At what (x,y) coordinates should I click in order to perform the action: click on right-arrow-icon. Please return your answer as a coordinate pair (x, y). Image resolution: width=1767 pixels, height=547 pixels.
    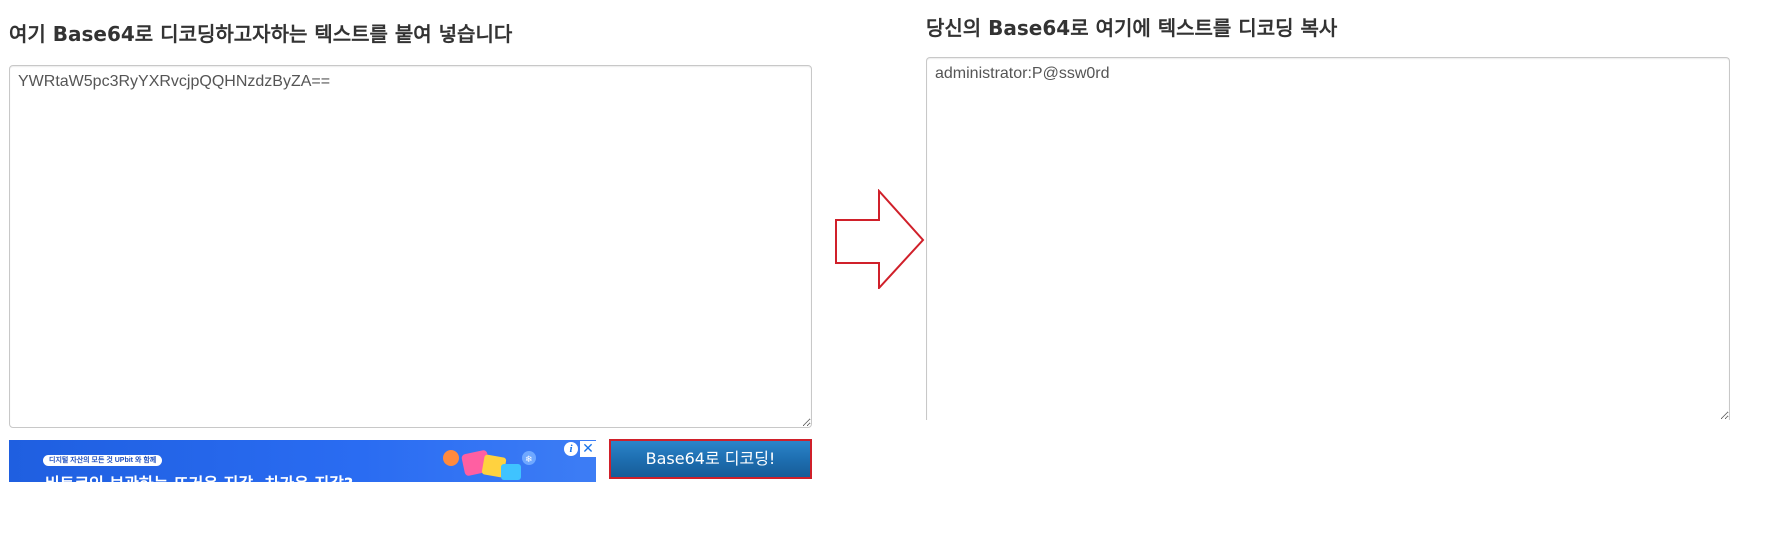
    Looking at the image, I should click on (880, 239).